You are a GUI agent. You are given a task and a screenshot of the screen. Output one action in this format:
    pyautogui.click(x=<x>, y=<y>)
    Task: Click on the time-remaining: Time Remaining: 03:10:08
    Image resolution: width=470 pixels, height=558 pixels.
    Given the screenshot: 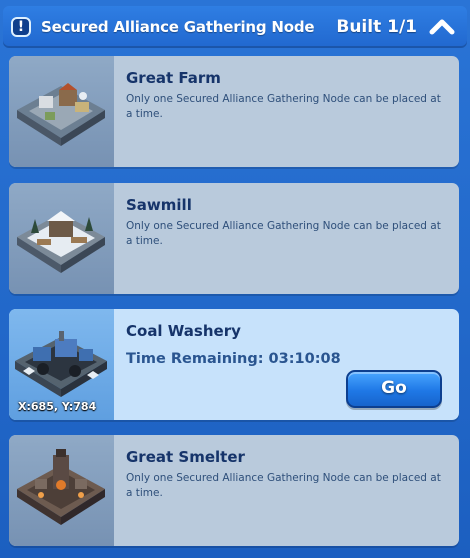 What is the action you would take?
    pyautogui.click(x=233, y=359)
    